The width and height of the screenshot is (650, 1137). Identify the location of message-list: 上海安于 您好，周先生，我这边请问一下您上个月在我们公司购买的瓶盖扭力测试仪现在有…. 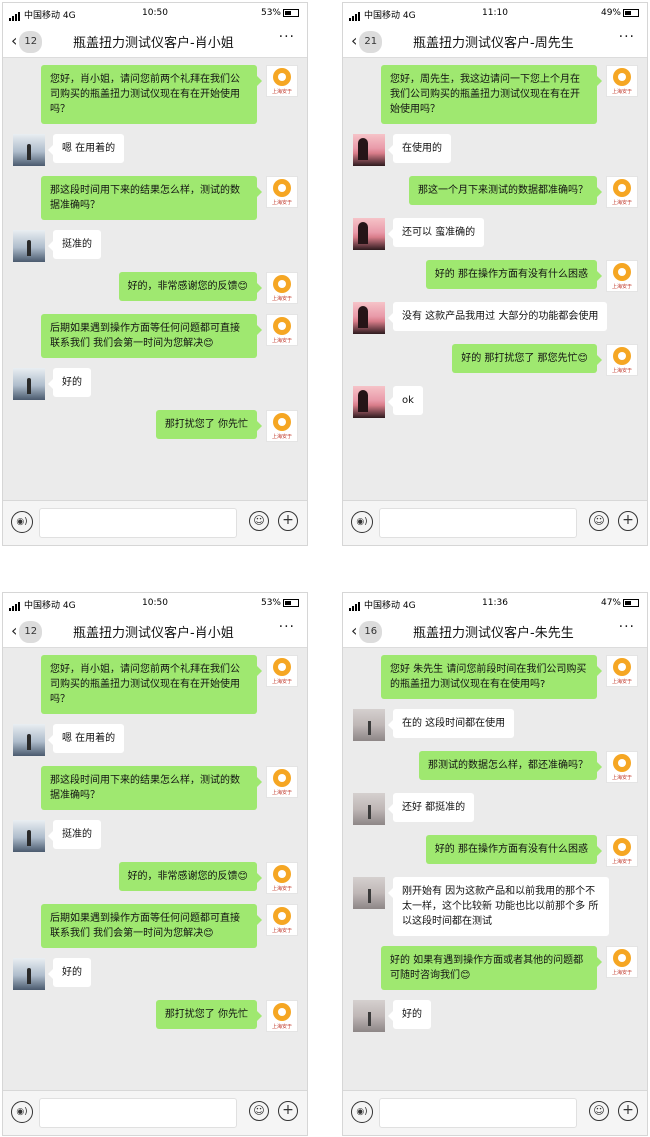
(495, 246).